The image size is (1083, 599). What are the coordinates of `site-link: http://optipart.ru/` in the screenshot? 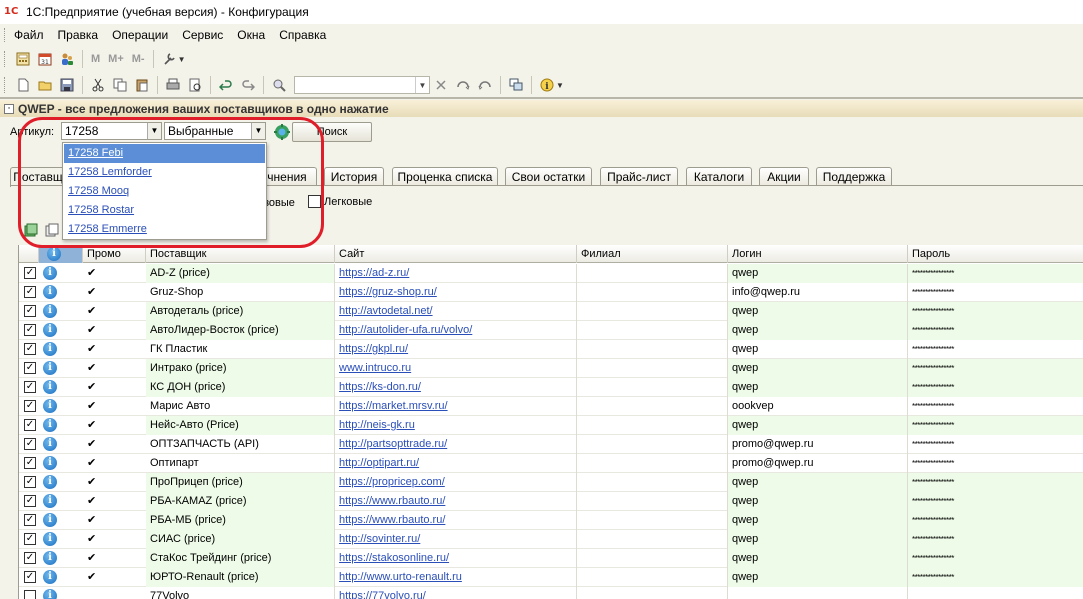 It's located at (456, 463).